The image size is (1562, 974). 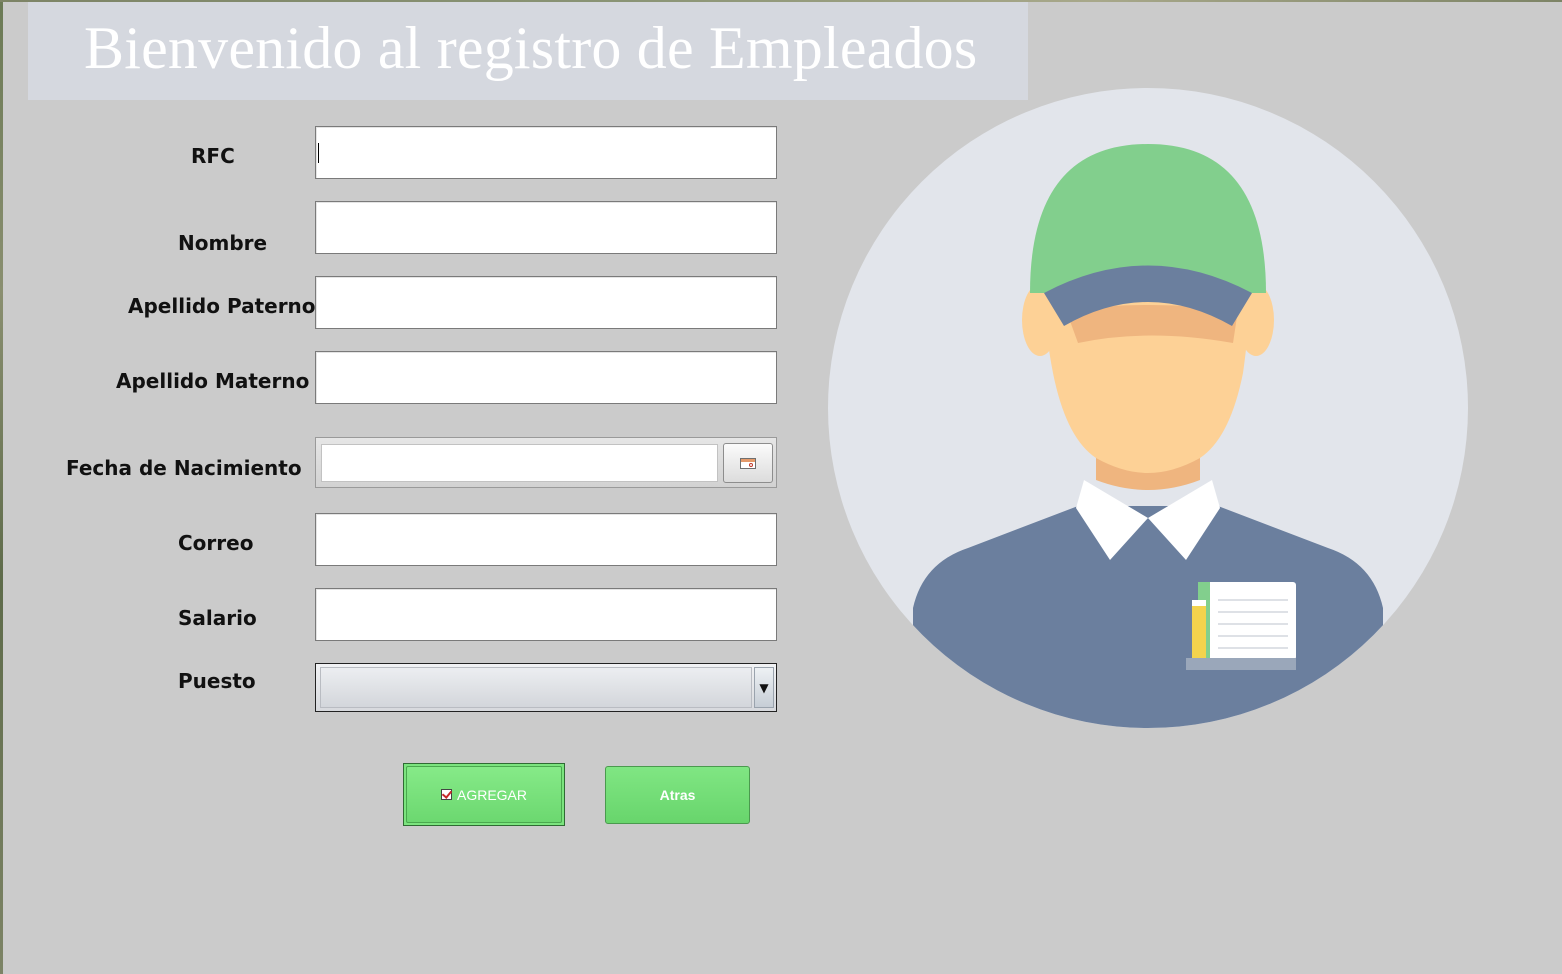 I want to click on dropdown-arrow-icon: ▼, so click(x=764, y=687).